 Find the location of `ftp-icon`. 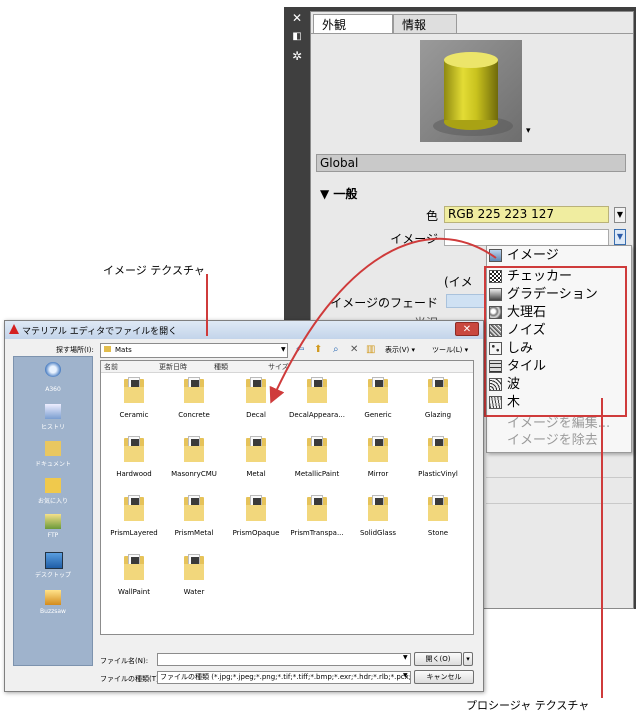

ftp-icon is located at coordinates (53, 521).